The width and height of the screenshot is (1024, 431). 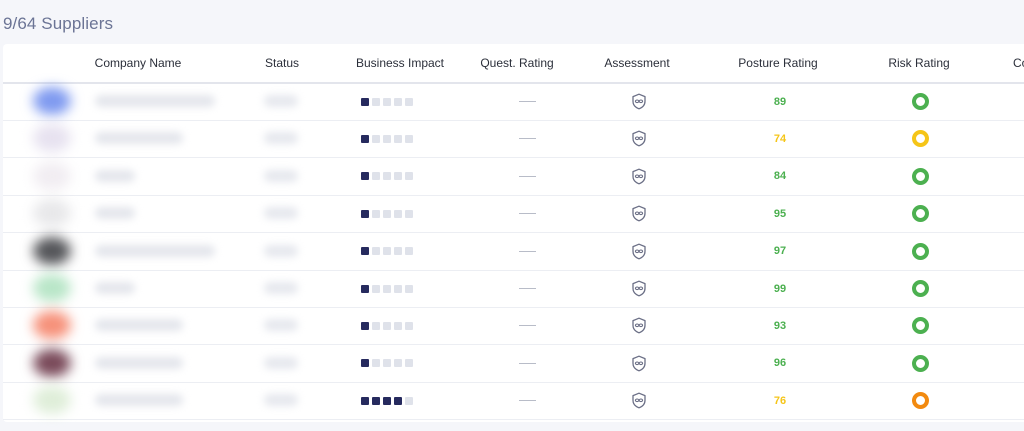 What do you see at coordinates (513, 401) in the screenshot?
I see `table-row: 76` at bounding box center [513, 401].